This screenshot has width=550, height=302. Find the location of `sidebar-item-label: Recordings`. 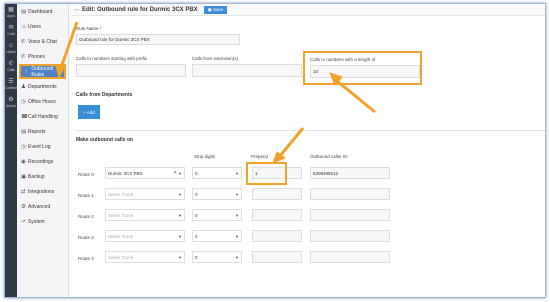

sidebar-item-label: Recordings is located at coordinates (41, 161).